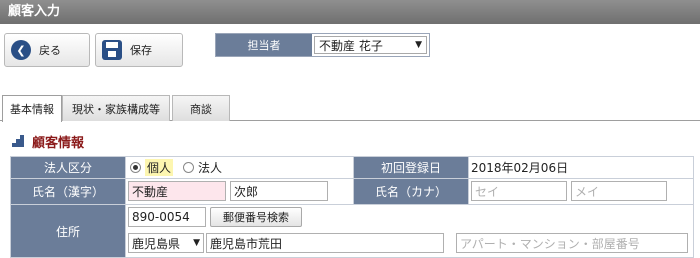 The height and width of the screenshot is (258, 700). What do you see at coordinates (177, 191) in the screenshot?
I see `last-name-kanji-input: 不動産` at bounding box center [177, 191].